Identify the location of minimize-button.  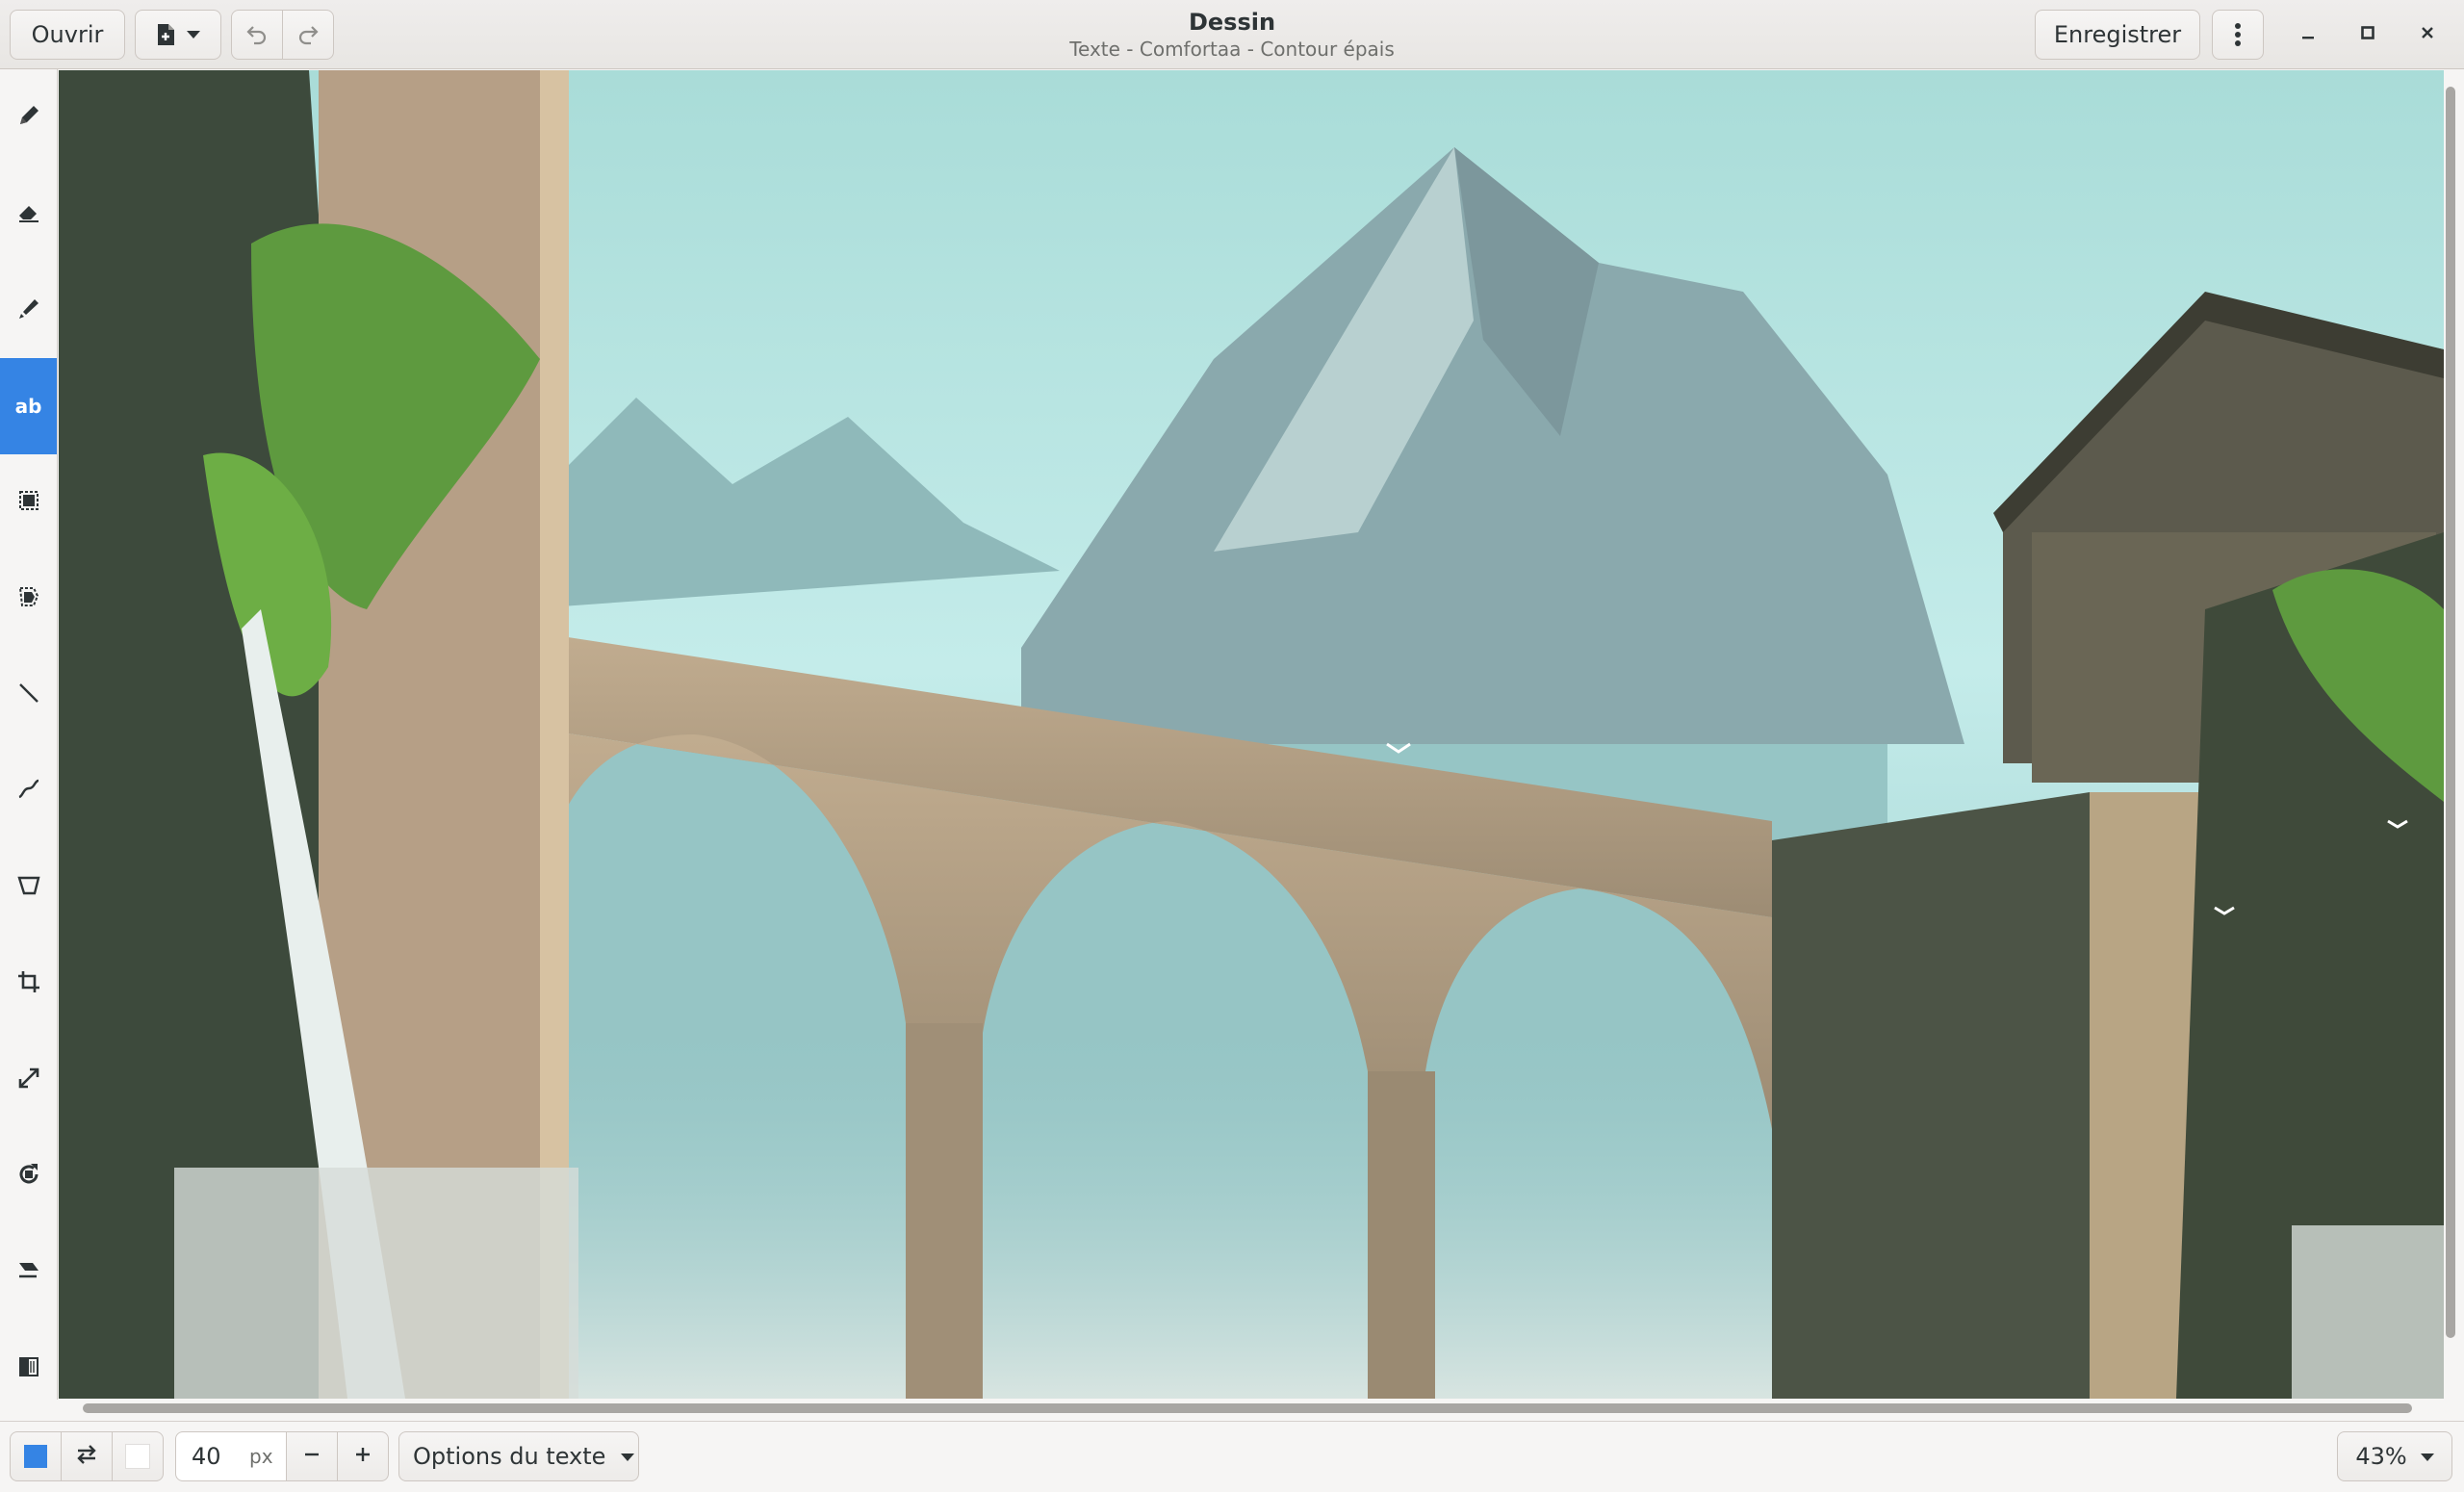
(2308, 35).